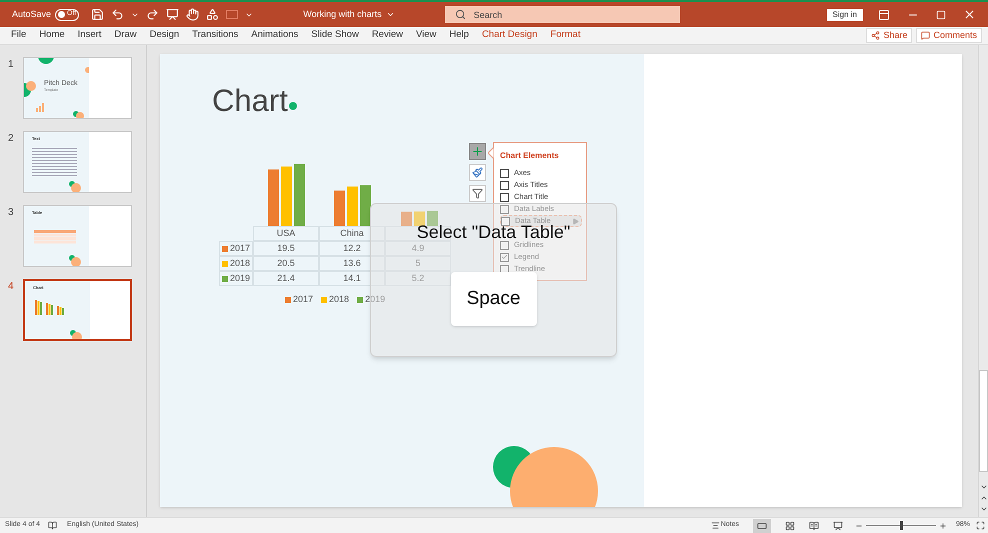 The image size is (988, 533). What do you see at coordinates (352, 278) in the screenshot?
I see `table-cell: 14.1` at bounding box center [352, 278].